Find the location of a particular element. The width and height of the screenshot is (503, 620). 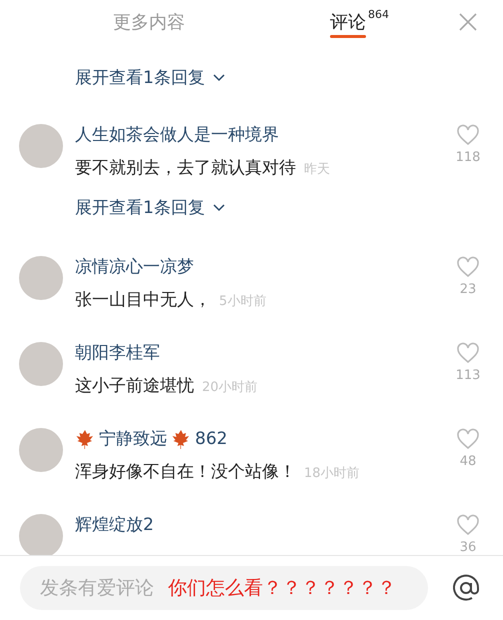

username: 朝阳李桂军 is located at coordinates (117, 353).